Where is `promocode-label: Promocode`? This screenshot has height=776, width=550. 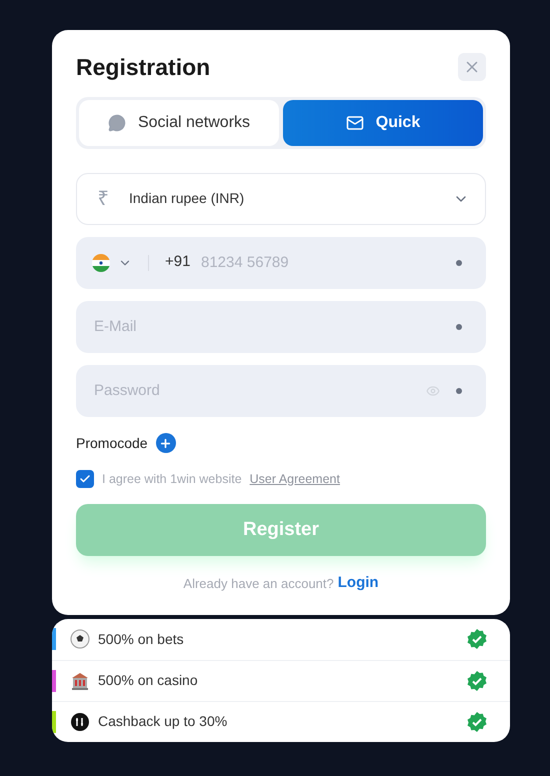 promocode-label: Promocode is located at coordinates (112, 443).